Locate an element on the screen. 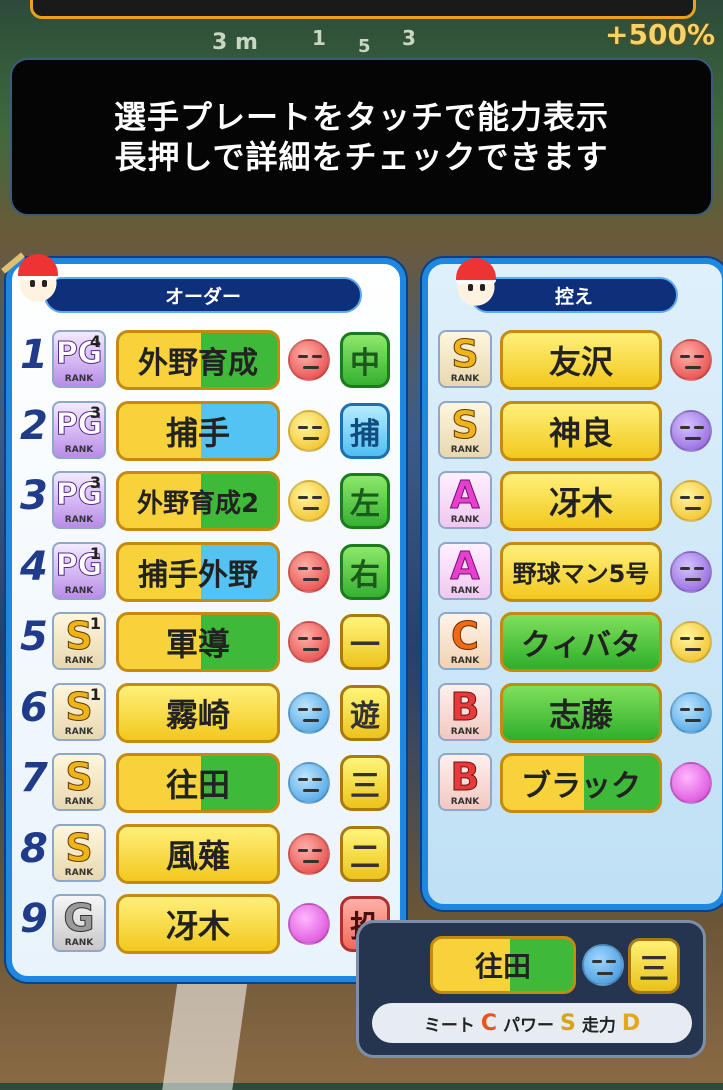 This screenshot has height=1090, width=723. bench-player-plate: 友沢 is located at coordinates (581, 360).